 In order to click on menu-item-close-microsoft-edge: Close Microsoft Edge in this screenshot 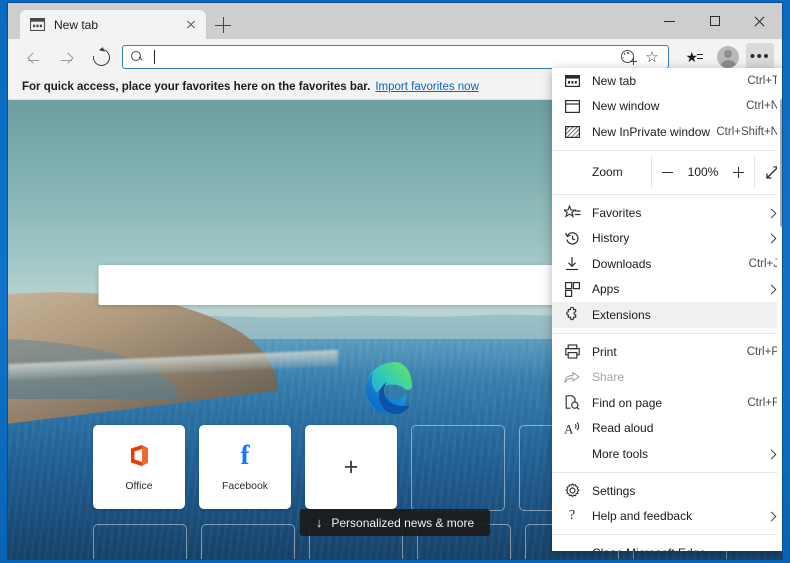, I will do `click(667, 545)`.